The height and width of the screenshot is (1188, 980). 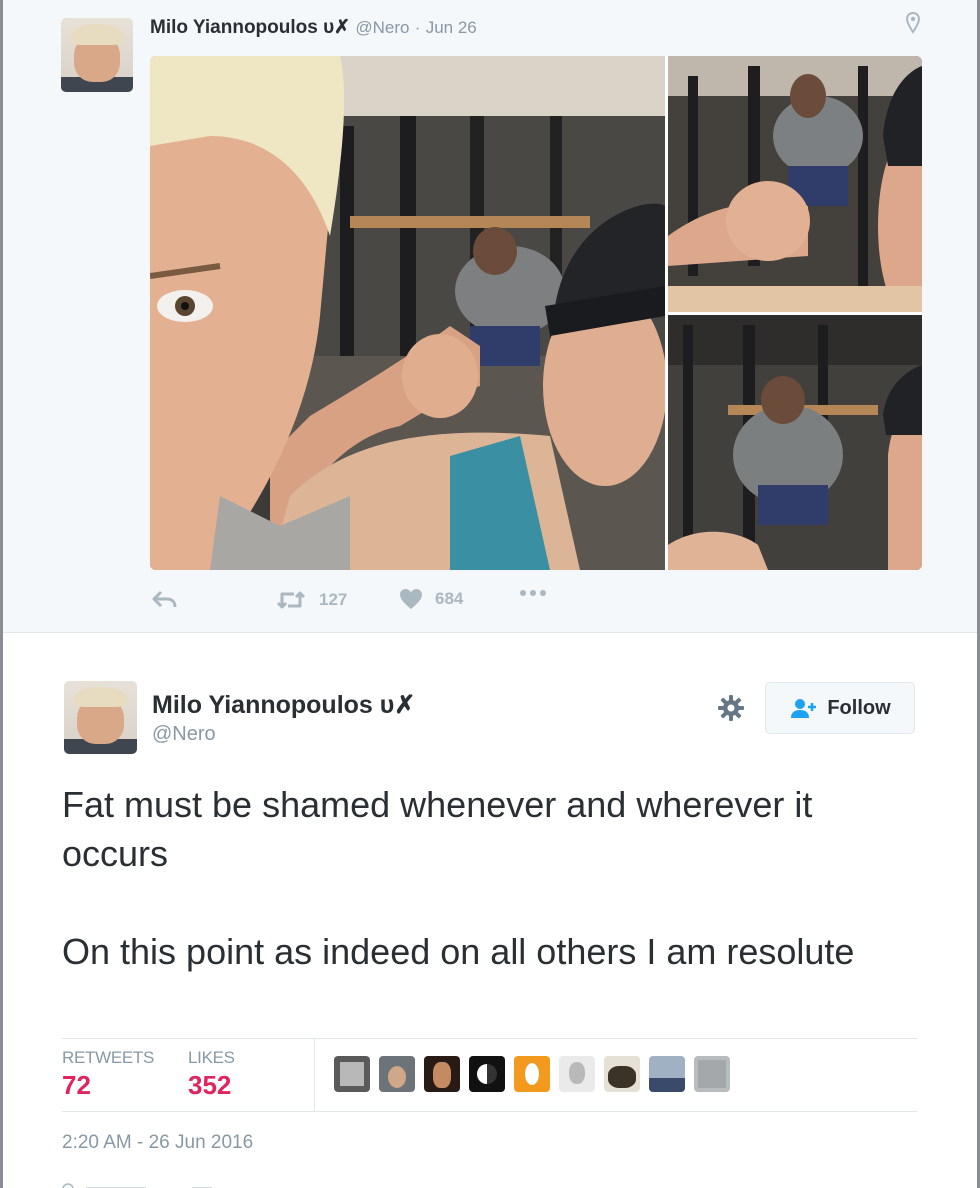 What do you see at coordinates (283, 705) in the screenshot?
I see `author-name: Milo Yiannopoulos ᴜ✗` at bounding box center [283, 705].